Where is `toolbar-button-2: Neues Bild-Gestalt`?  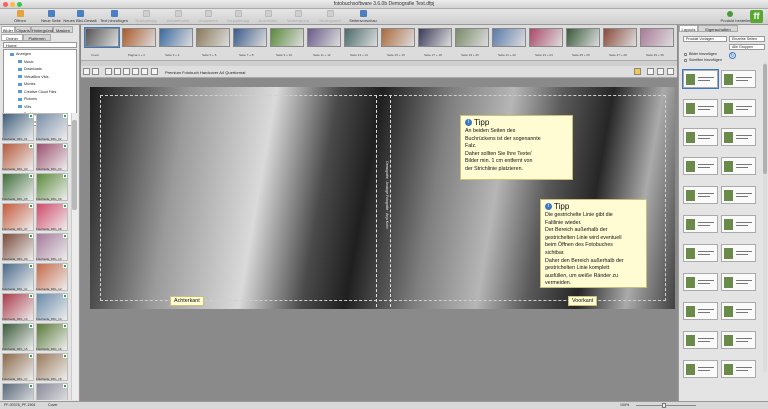
toolbar-button-2: Neues Bild-Gestalt is located at coordinates (80, 17).